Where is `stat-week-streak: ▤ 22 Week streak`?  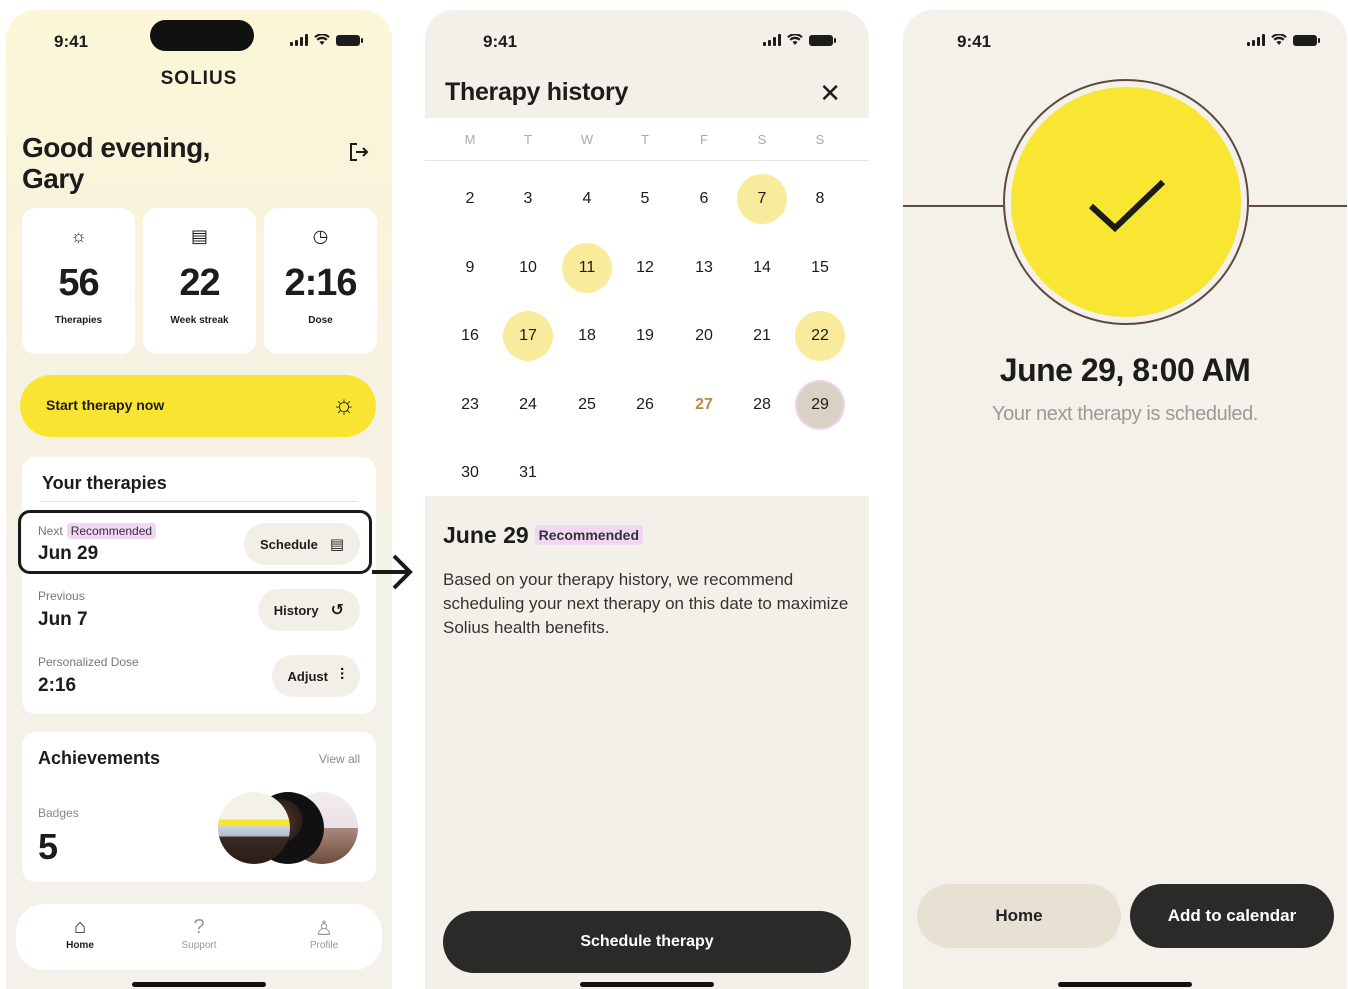 stat-week-streak: ▤ 22 Week streak is located at coordinates (199, 281).